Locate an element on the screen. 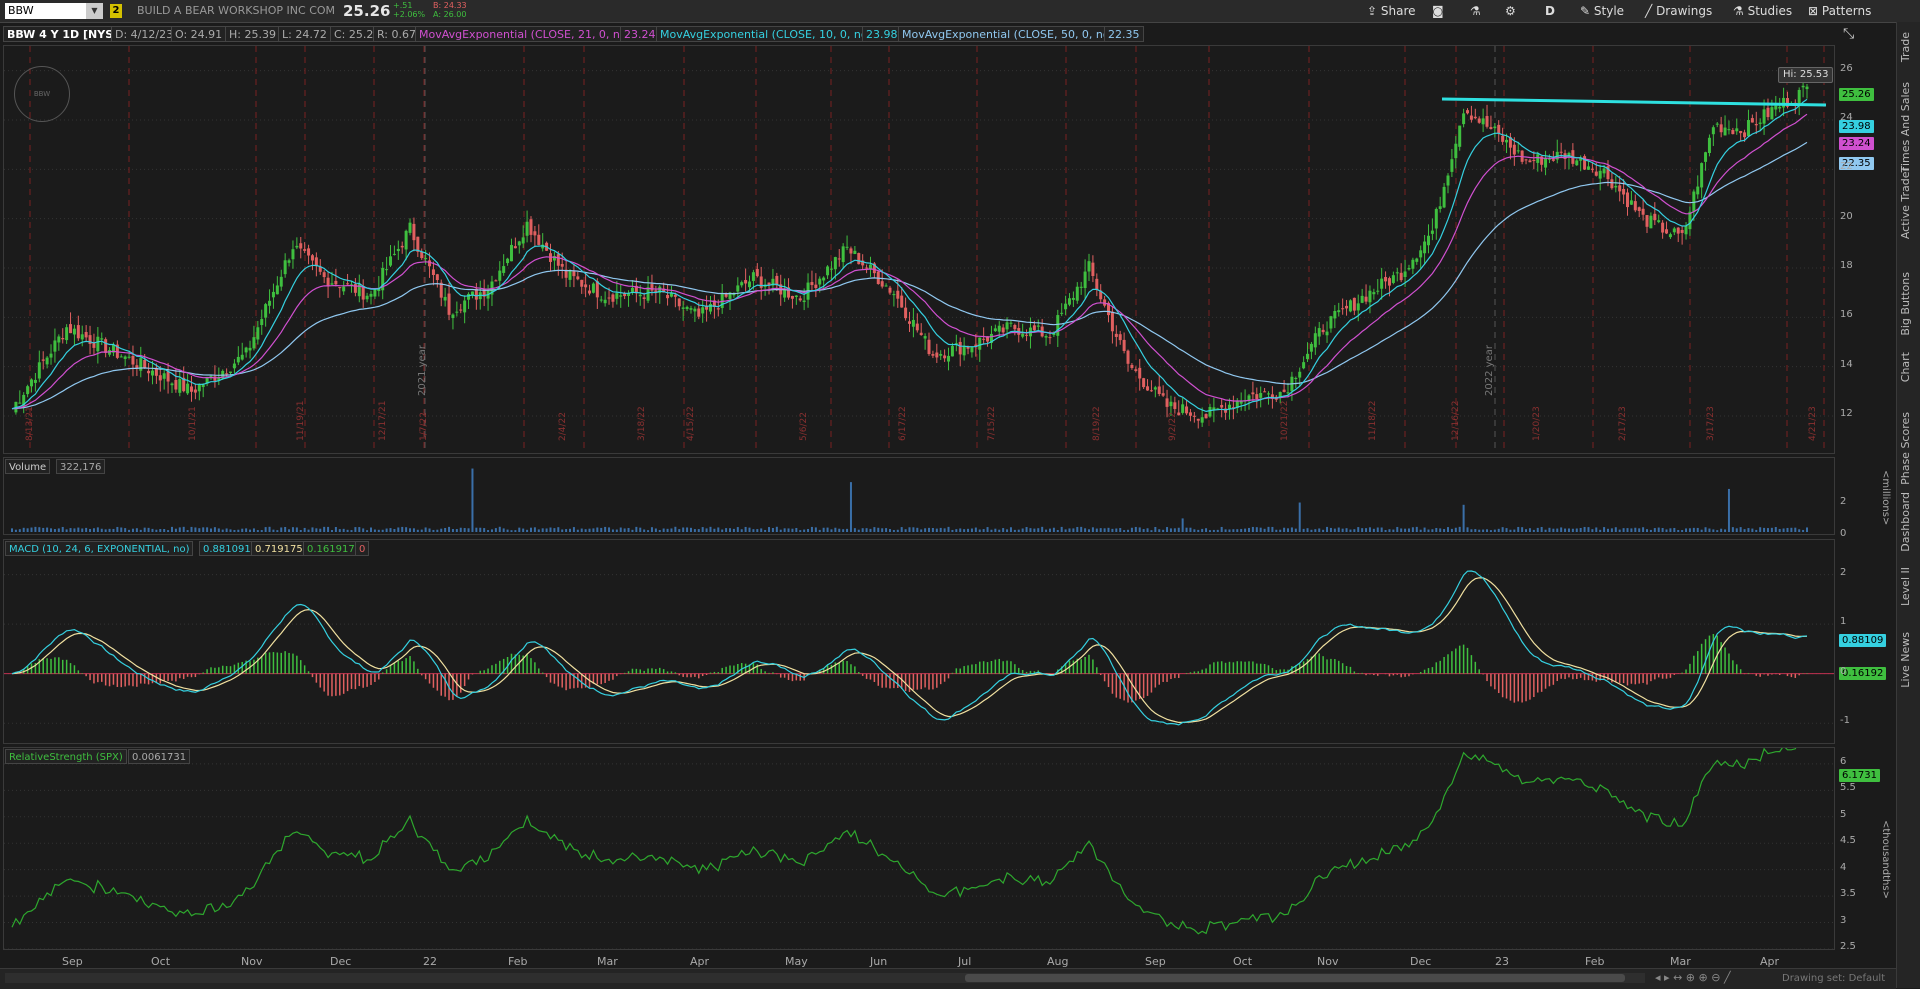  volume-panel: Volume 322,176 is located at coordinates (919, 496).